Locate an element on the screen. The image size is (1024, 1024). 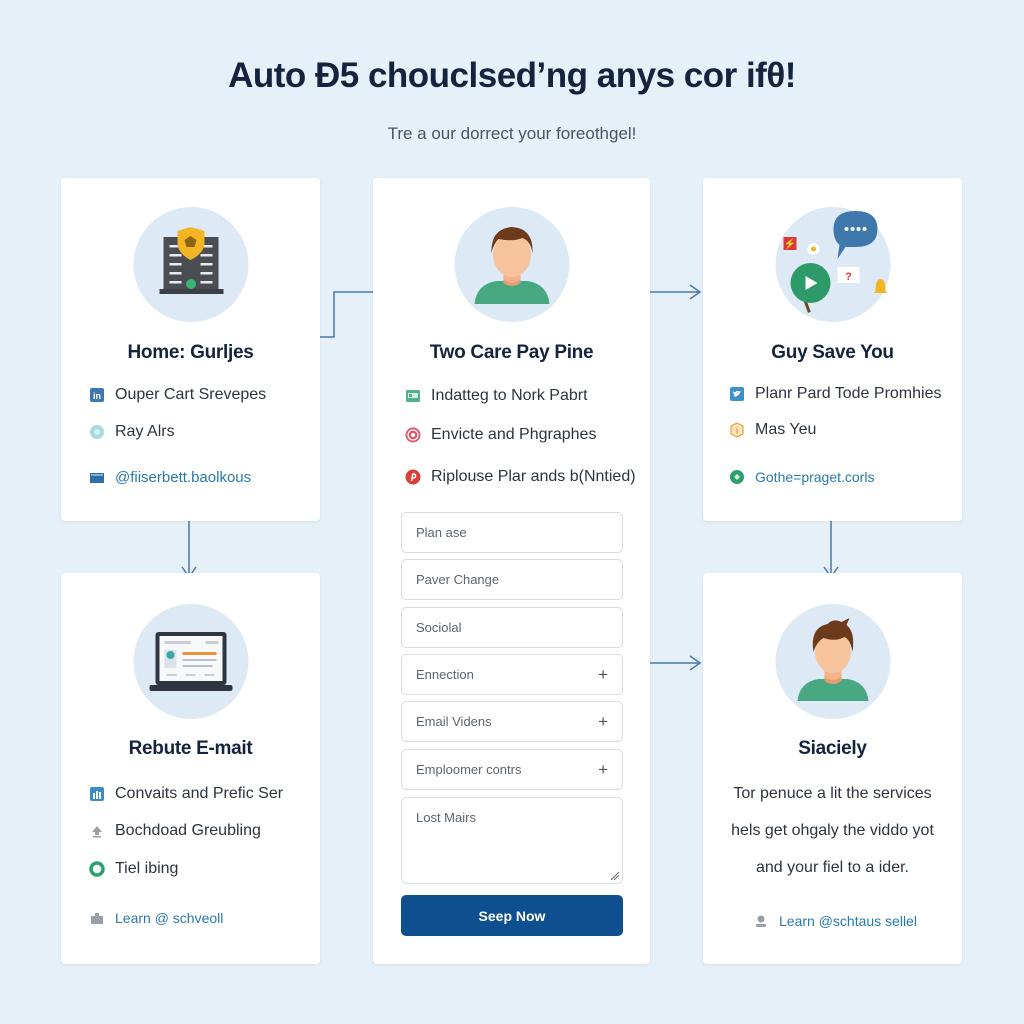
page-title: Auto Đ5 chouclsed’ng anys cor ifθ! is located at coordinates (512, 75).